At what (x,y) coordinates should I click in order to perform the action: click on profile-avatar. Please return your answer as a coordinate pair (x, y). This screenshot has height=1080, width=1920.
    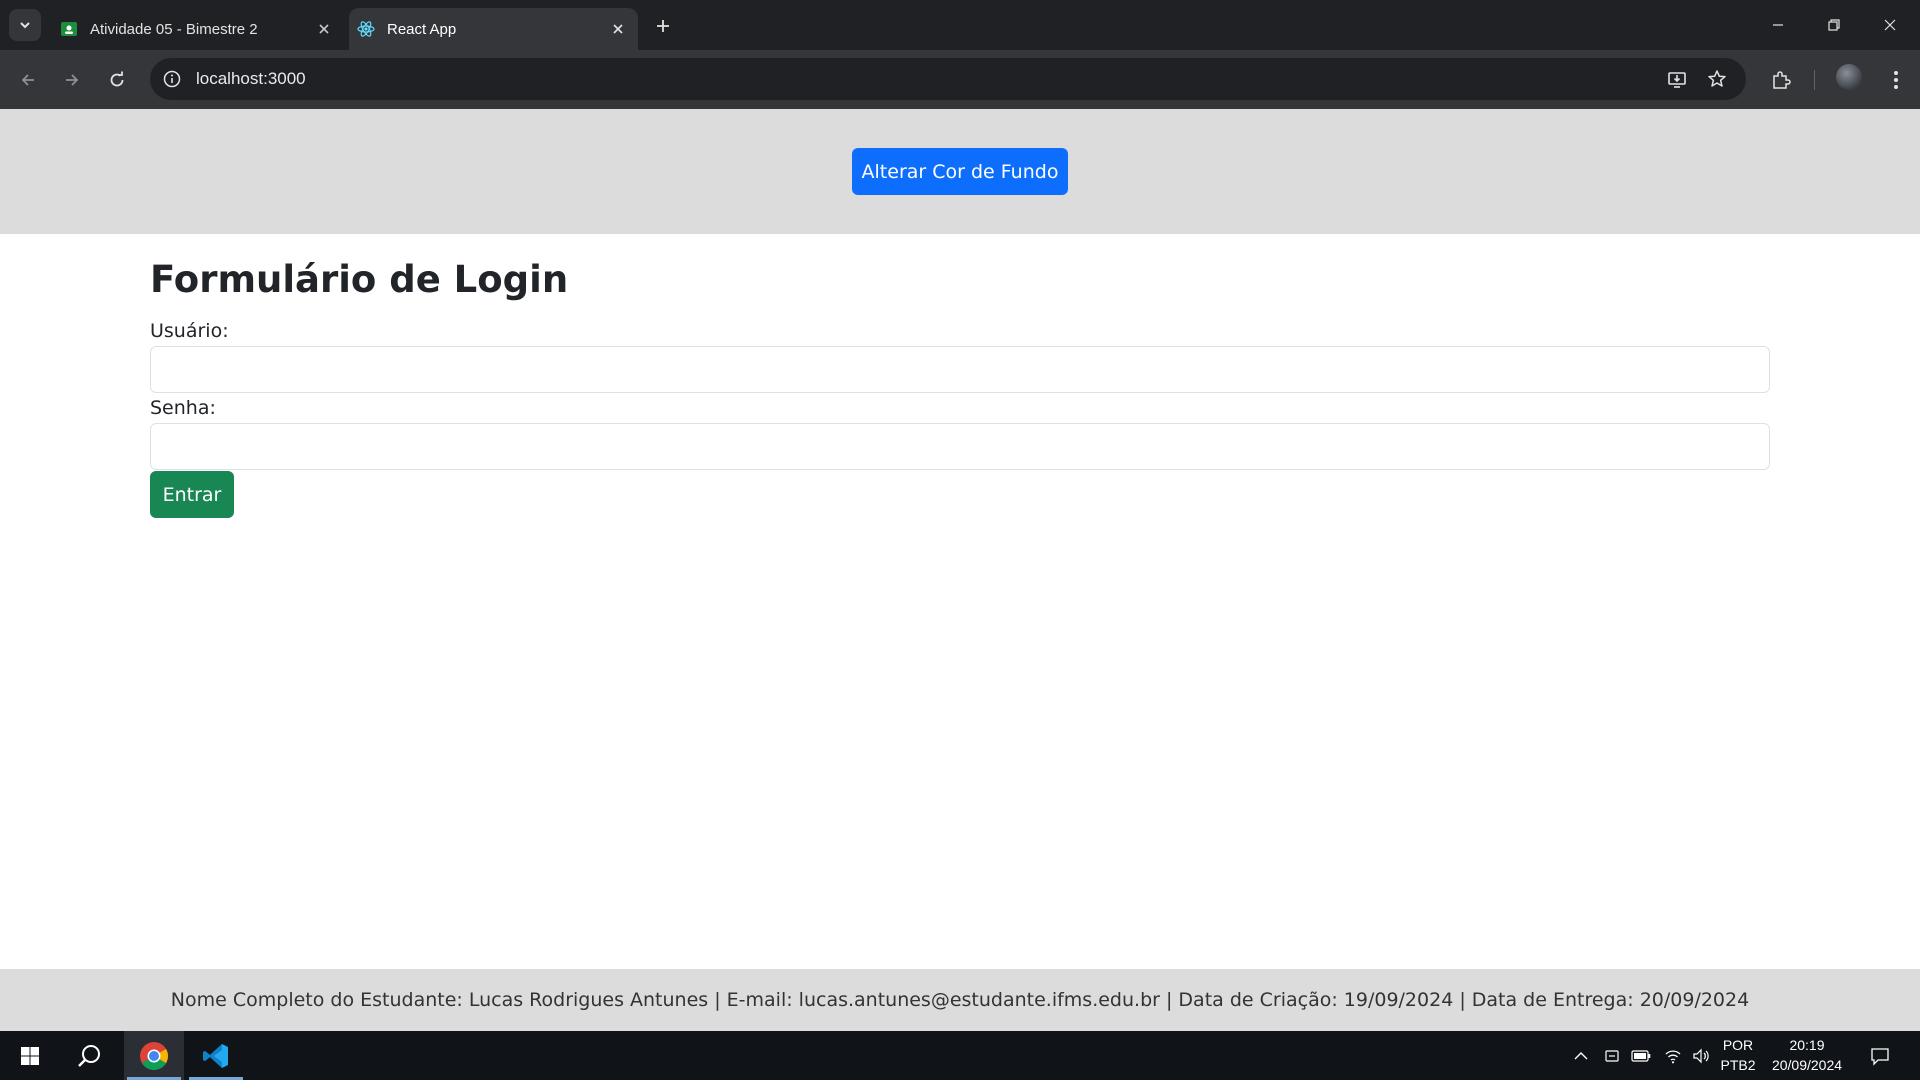
    Looking at the image, I should click on (1849, 77).